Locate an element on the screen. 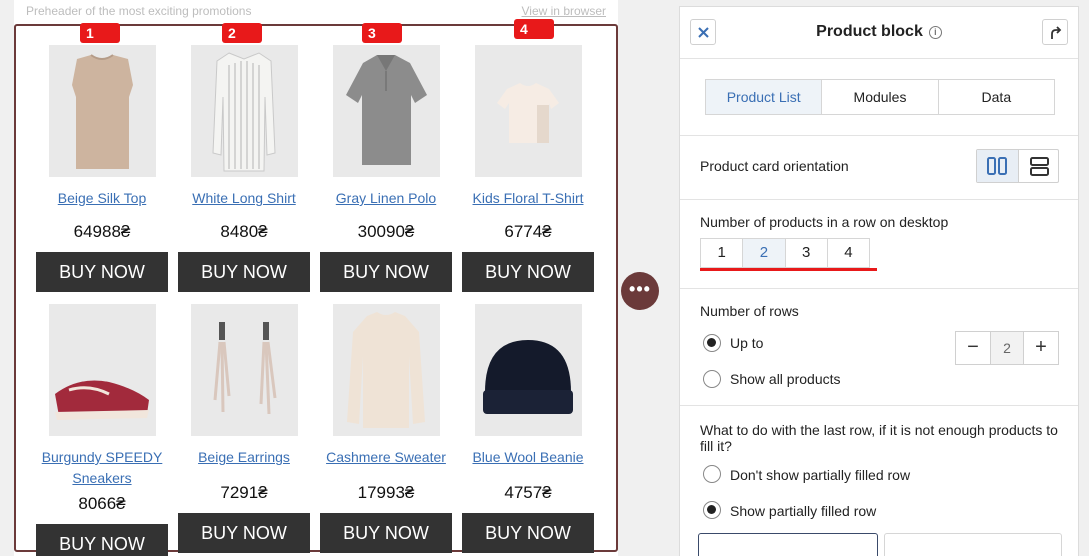 The image size is (1089, 556). per-row-option-2: 2 is located at coordinates (764, 253).